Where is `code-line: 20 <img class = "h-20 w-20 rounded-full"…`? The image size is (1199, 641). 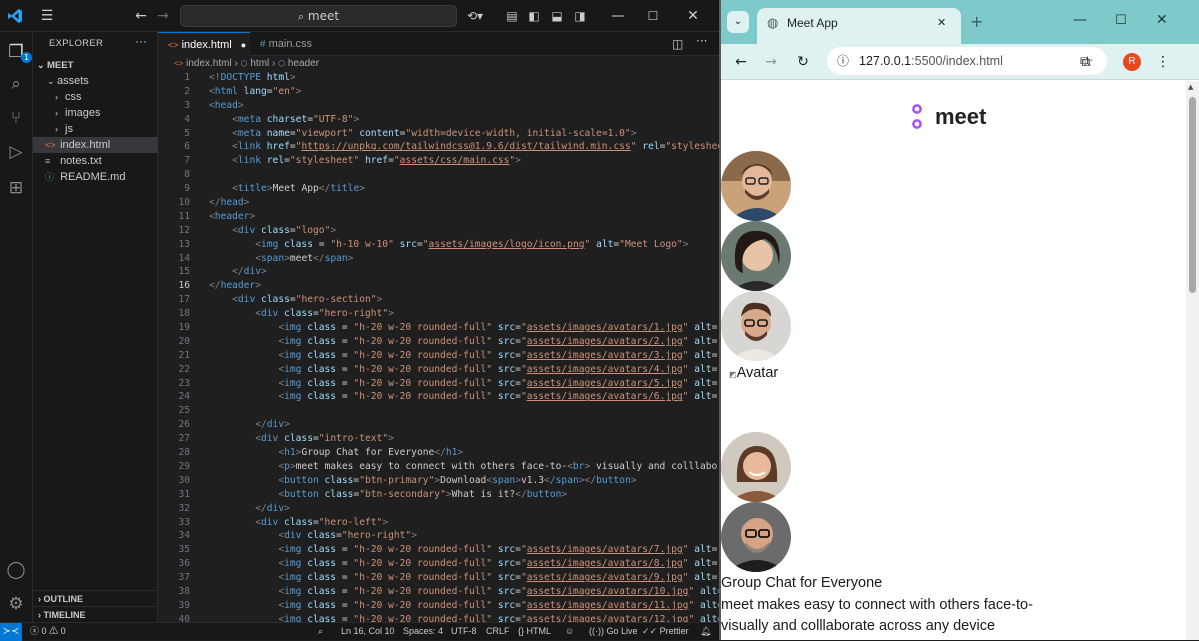 code-line: 20 <img class = "h-20 w-20 rounded-full"… is located at coordinates (438, 342).